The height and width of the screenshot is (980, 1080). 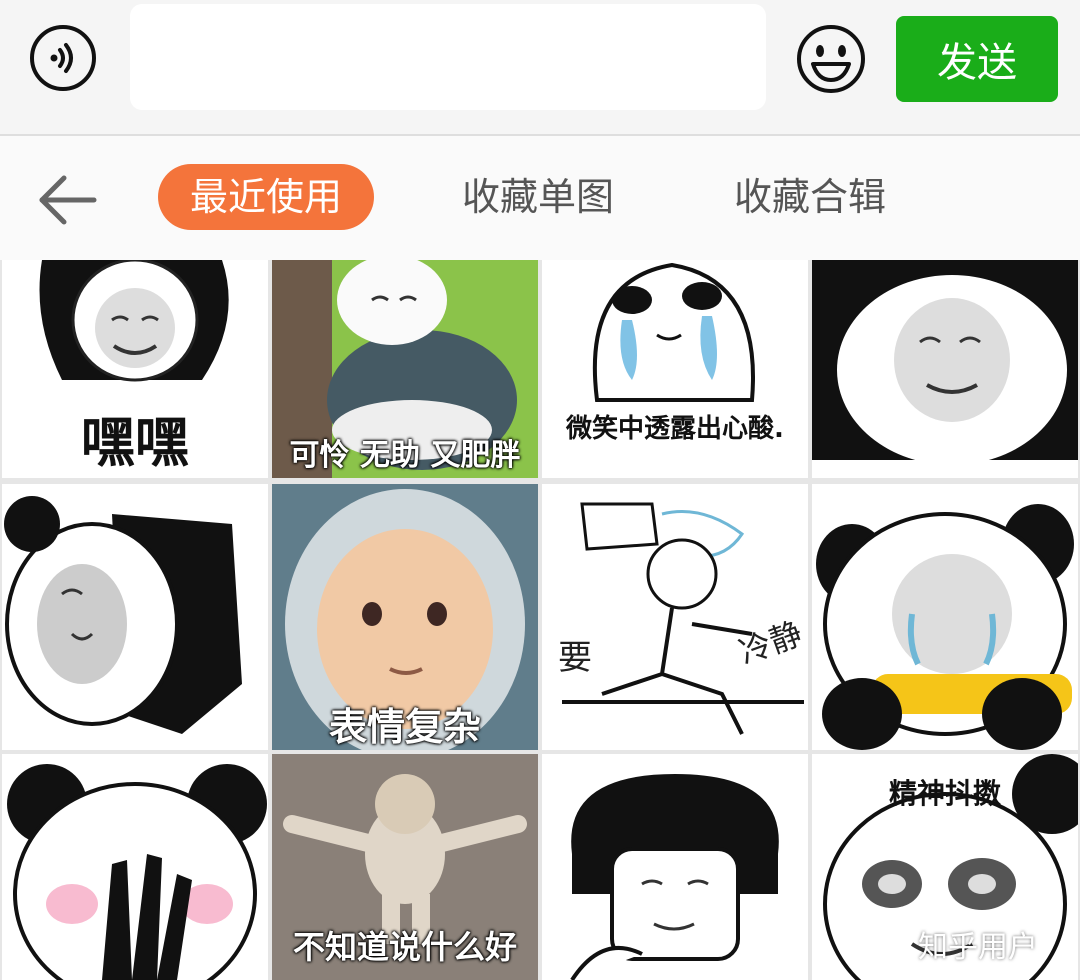 I want to click on emoji-button, so click(x=831, y=59).